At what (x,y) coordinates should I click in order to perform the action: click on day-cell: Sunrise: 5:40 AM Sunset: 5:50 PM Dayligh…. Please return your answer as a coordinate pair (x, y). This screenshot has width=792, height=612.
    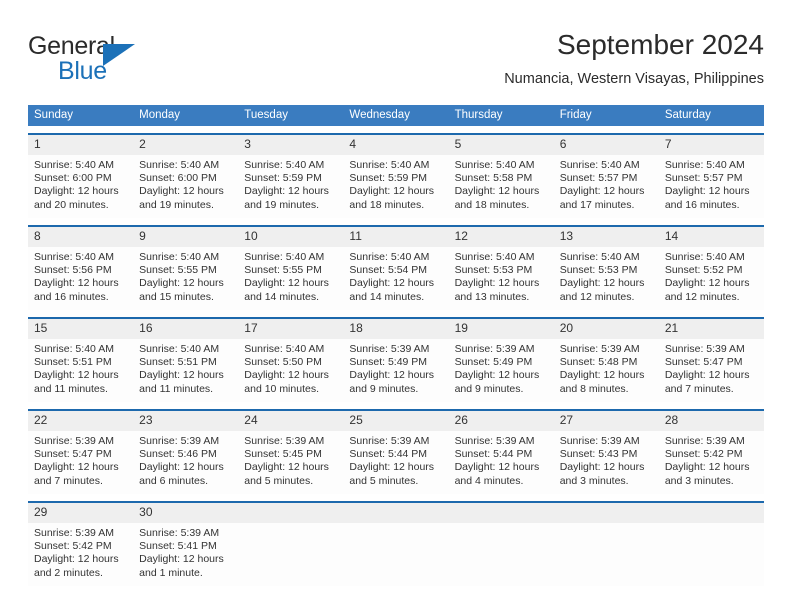
    Looking at the image, I should click on (290, 370).